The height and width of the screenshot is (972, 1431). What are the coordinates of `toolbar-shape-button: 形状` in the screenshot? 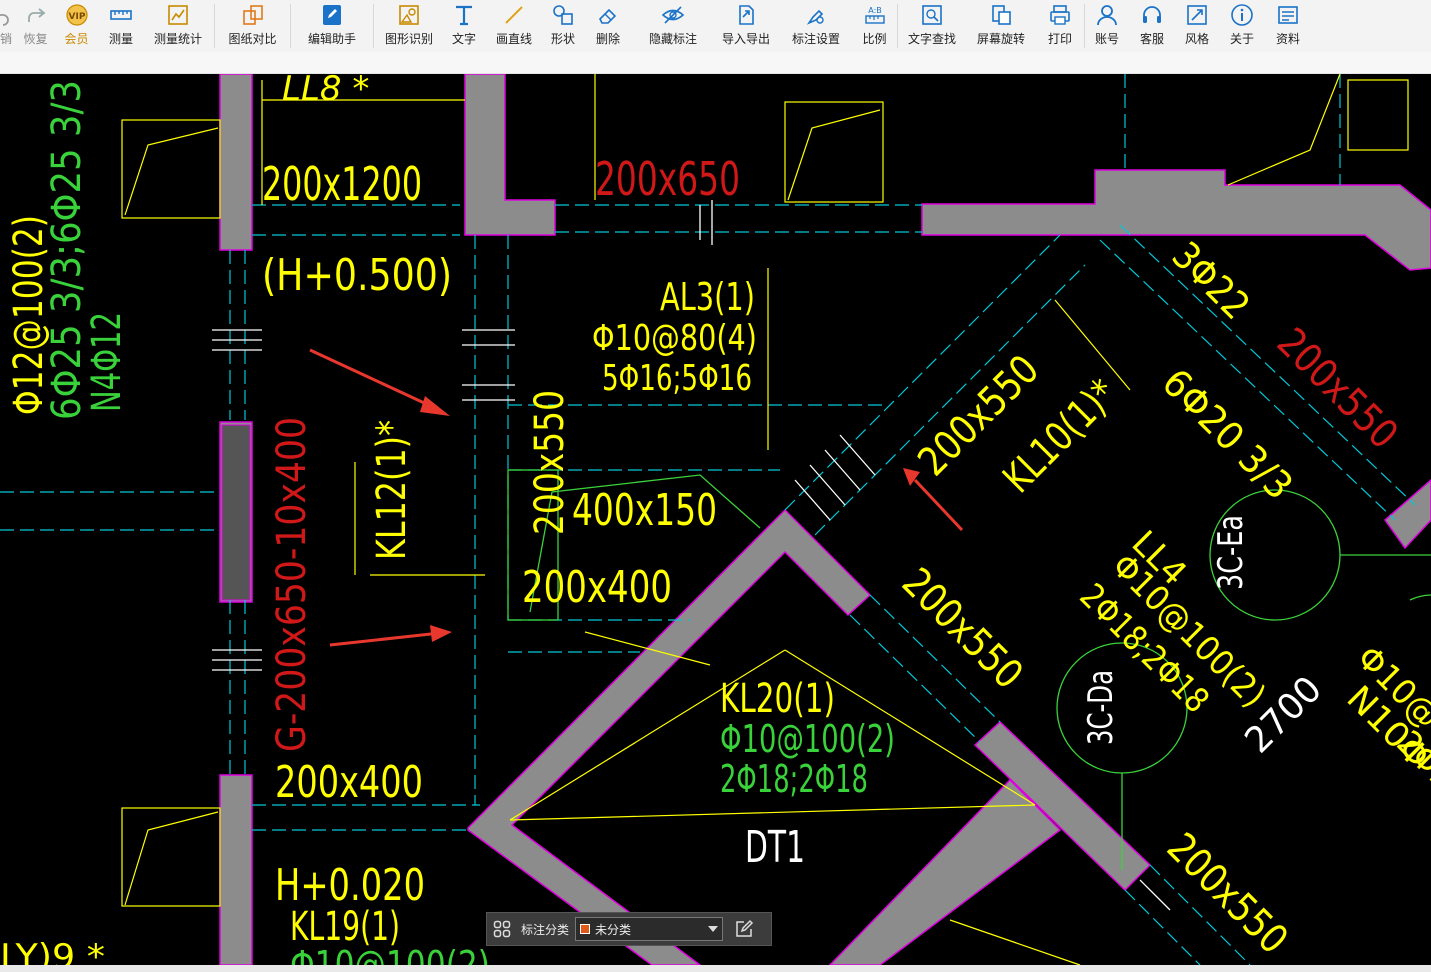 It's located at (563, 26).